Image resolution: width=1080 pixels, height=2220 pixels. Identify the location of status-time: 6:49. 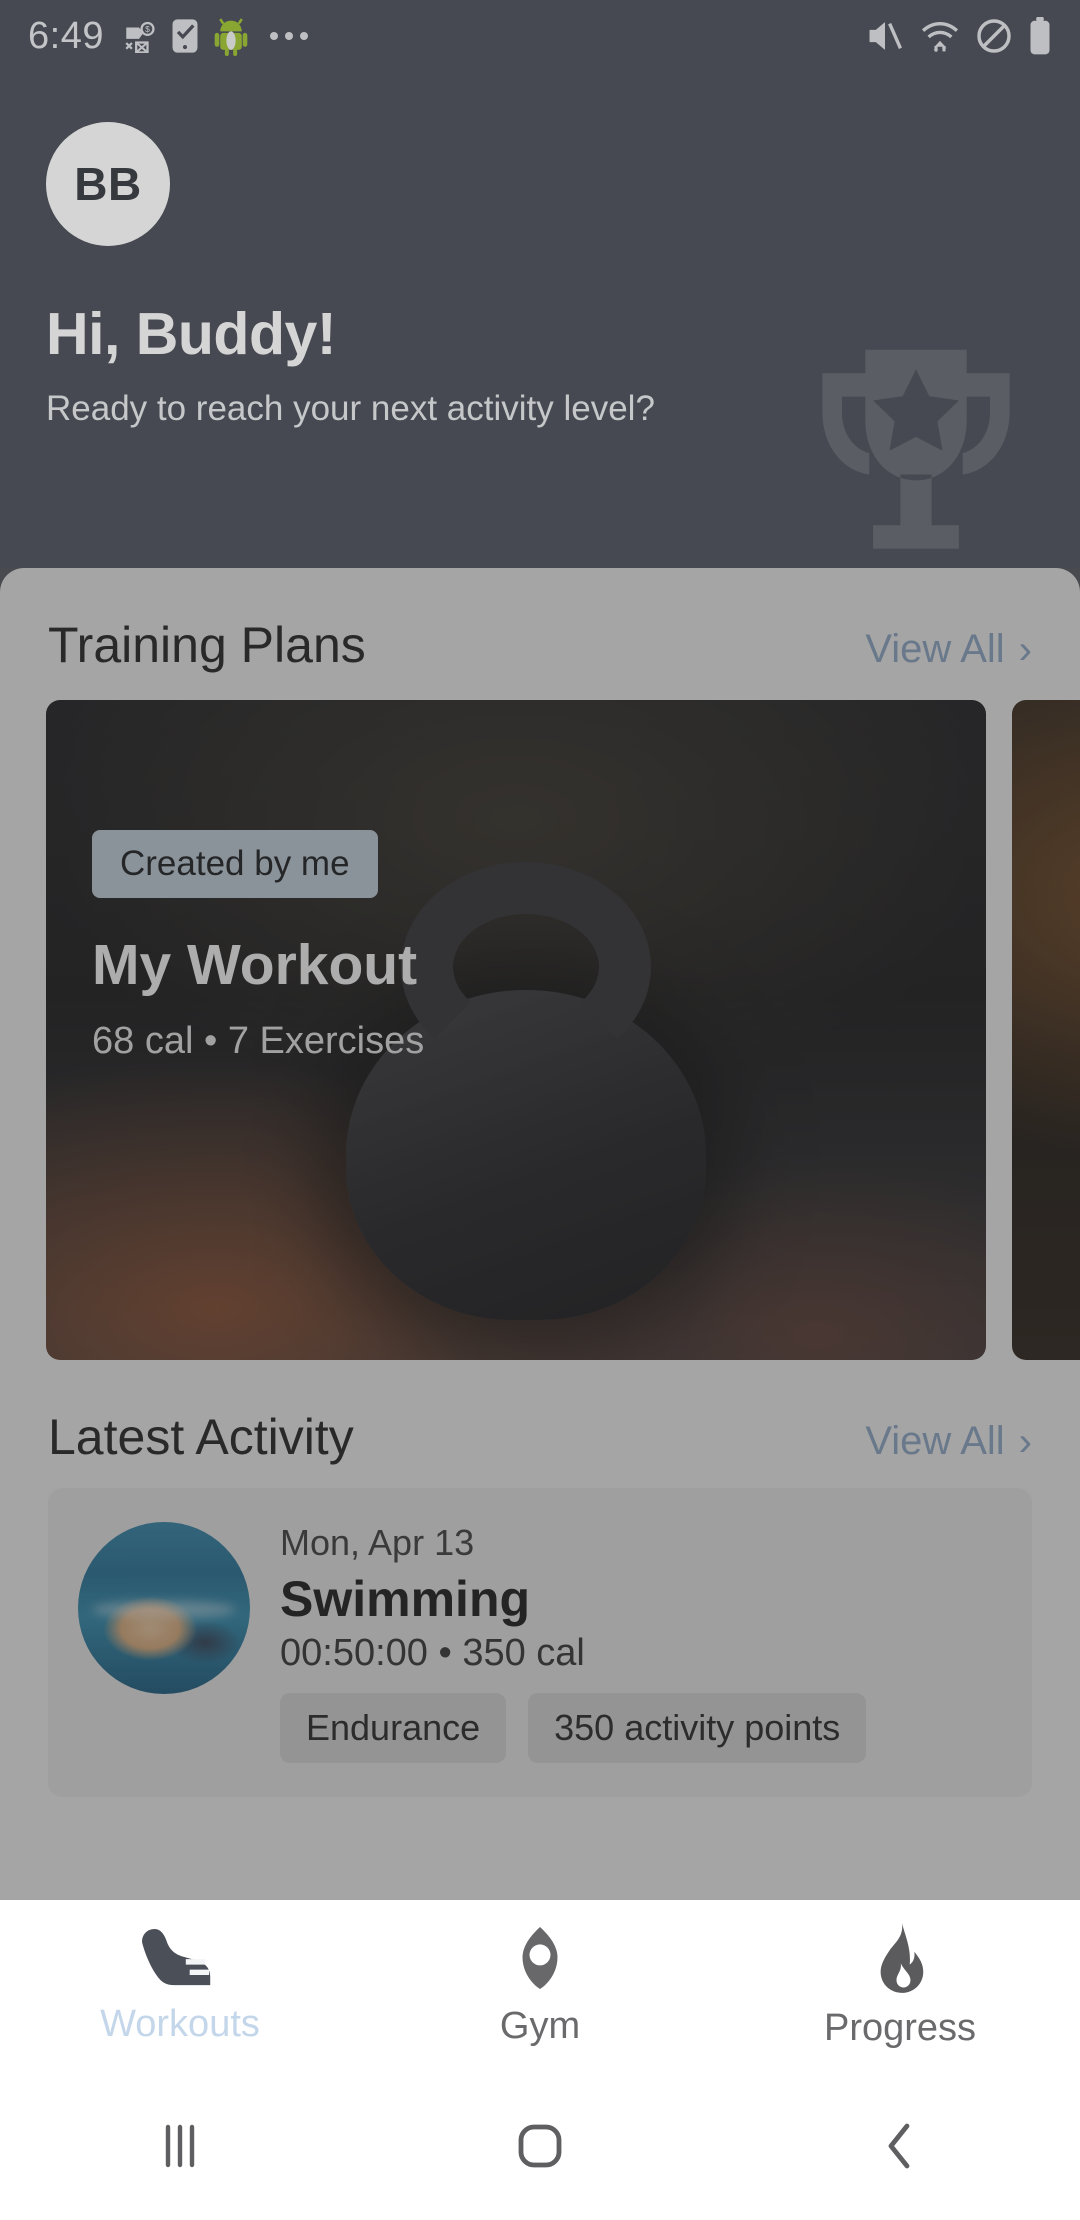
(66, 35).